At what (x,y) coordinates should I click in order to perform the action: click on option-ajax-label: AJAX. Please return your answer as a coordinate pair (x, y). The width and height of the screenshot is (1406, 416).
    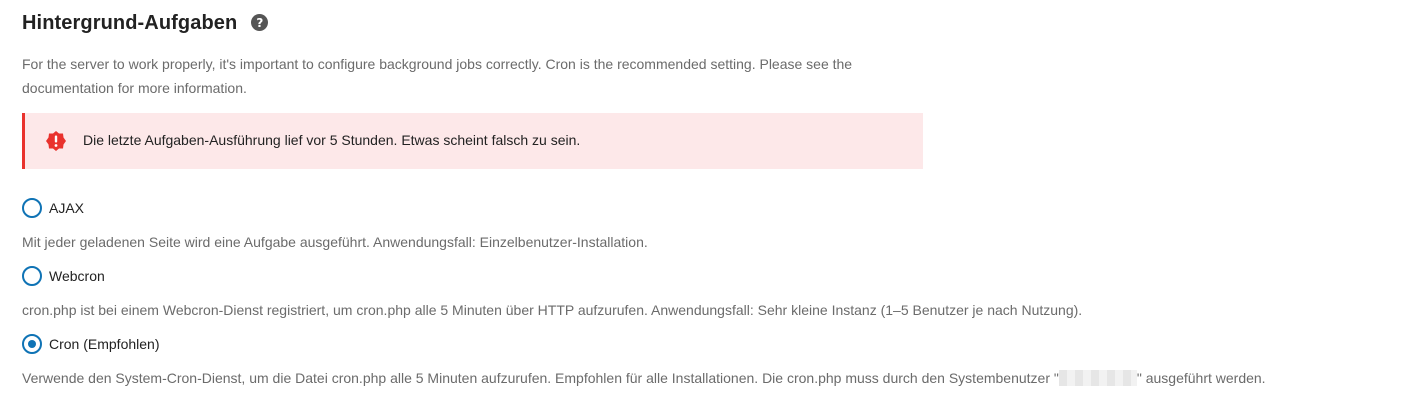
    Looking at the image, I should click on (67, 208).